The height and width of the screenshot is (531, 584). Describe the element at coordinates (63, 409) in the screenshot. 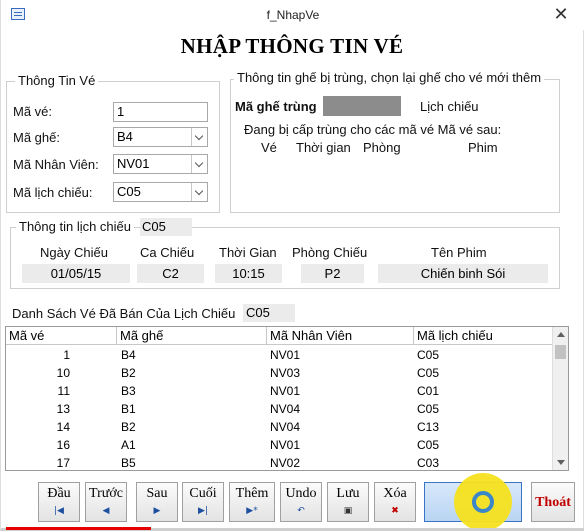

I see `cell-ticket-id: 13` at that location.